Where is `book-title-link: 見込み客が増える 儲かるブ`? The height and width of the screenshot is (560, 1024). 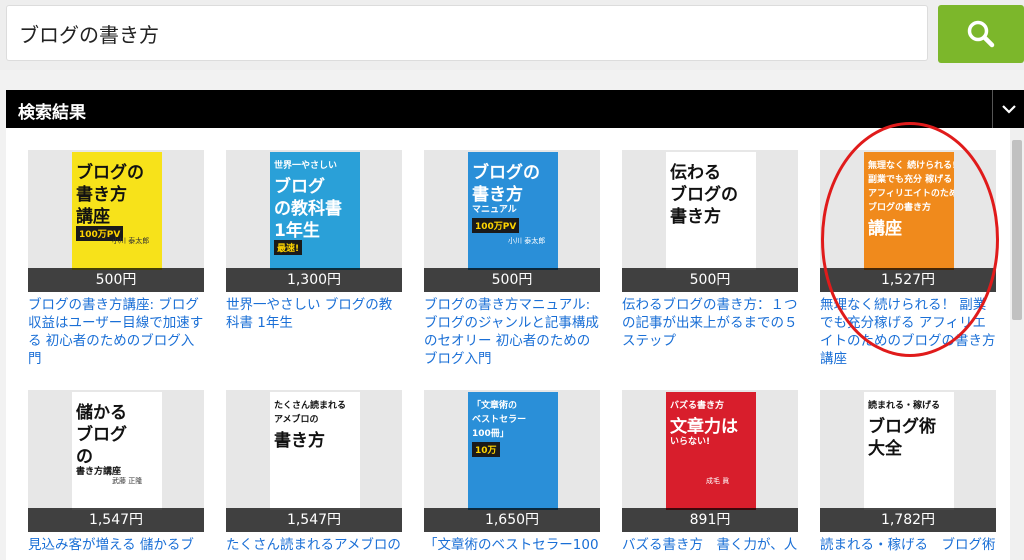
book-title-link: 見込み客が増える 儲かるブ is located at coordinates (117, 545).